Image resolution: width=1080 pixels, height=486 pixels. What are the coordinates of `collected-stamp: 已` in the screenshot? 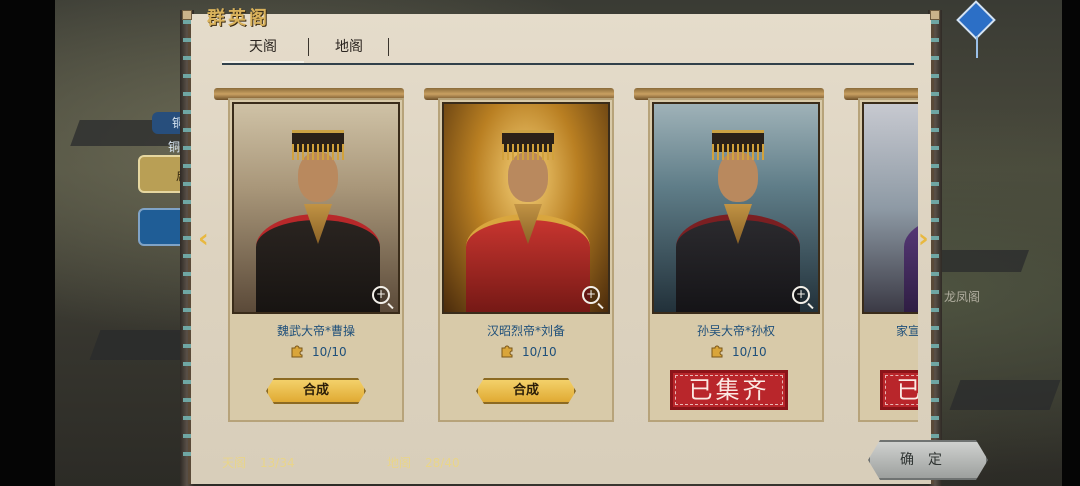 It's located at (899, 390).